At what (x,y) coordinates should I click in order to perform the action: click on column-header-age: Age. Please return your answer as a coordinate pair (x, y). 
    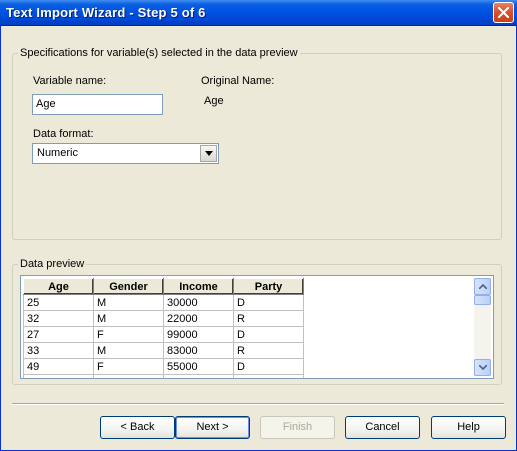
    Looking at the image, I should click on (58, 286).